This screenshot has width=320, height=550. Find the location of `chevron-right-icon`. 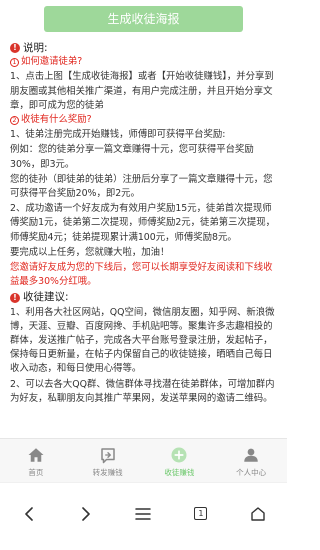

chevron-right-icon is located at coordinates (86, 513).